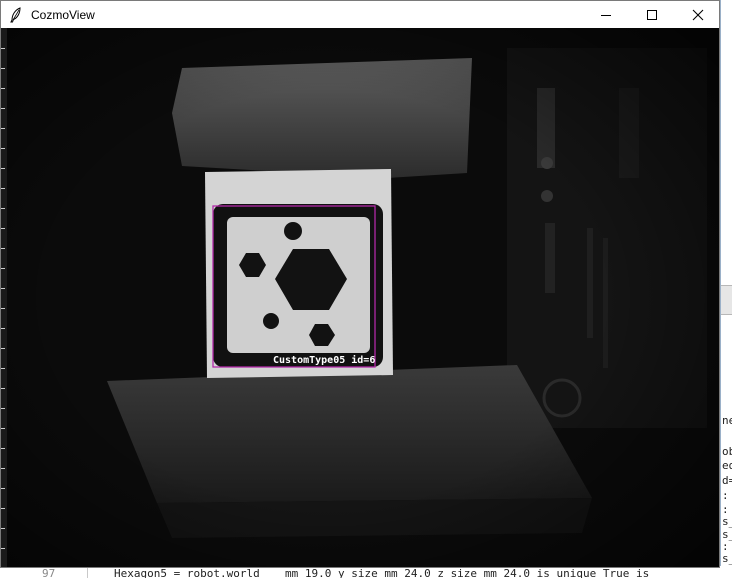 The image size is (732, 578). What do you see at coordinates (15, 14) in the screenshot?
I see `feather-icon` at bounding box center [15, 14].